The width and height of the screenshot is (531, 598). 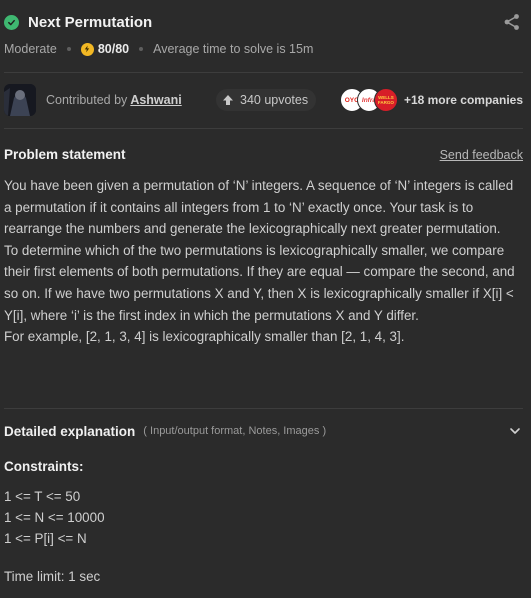 I want to click on constraint-line: 1 <= N <= 10000, so click(x=54, y=517).